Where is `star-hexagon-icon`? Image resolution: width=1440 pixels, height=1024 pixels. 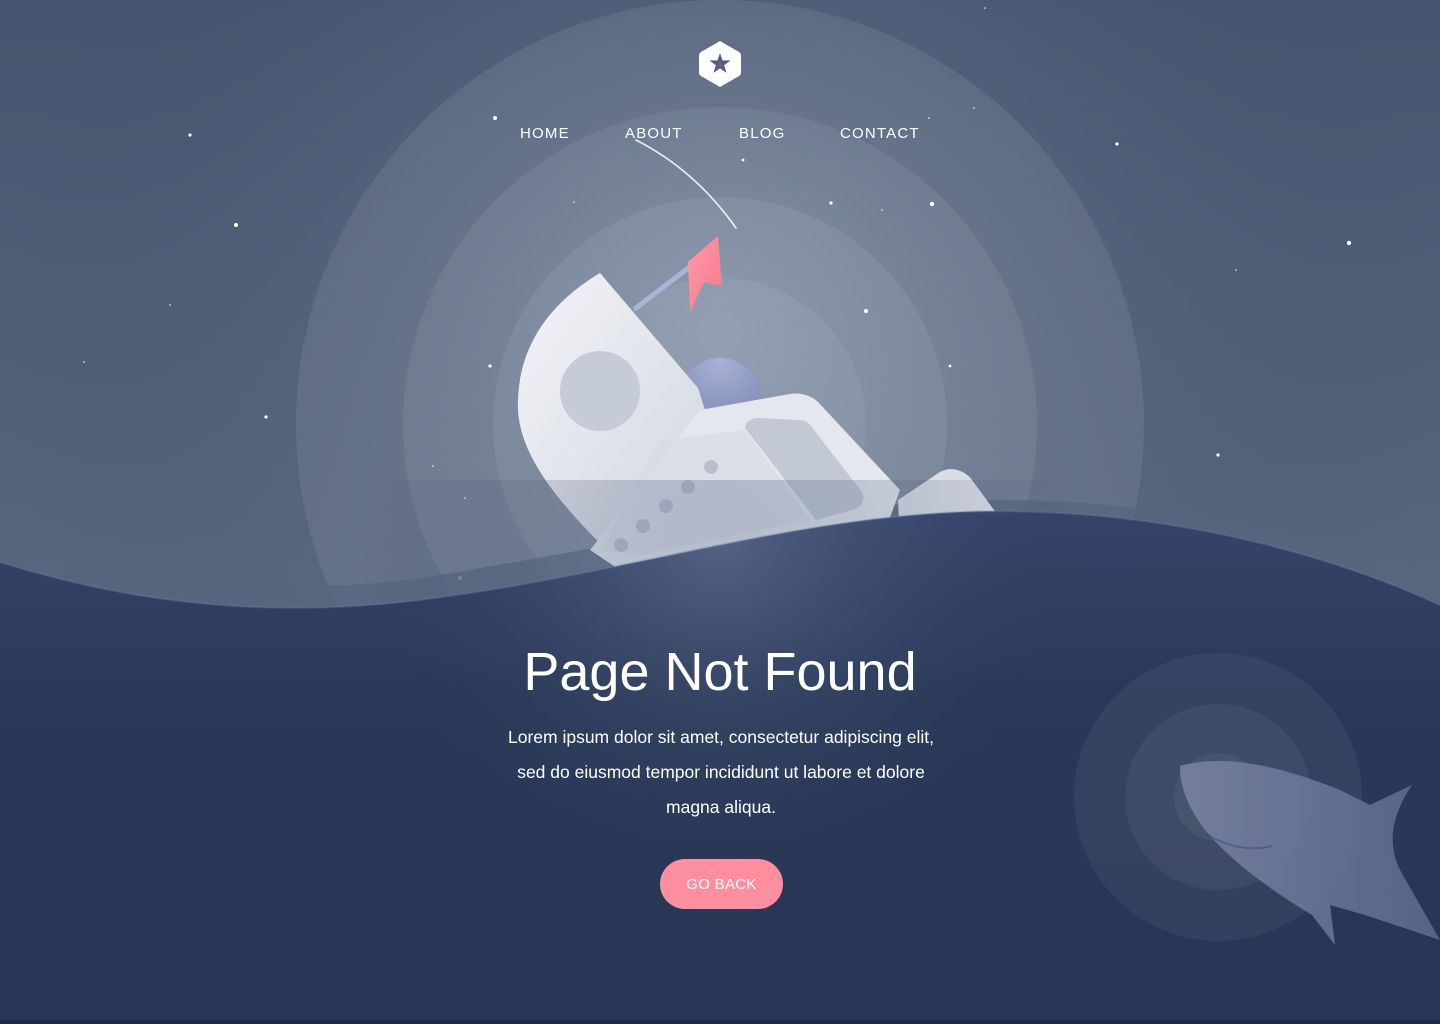
star-hexagon-icon is located at coordinates (720, 64).